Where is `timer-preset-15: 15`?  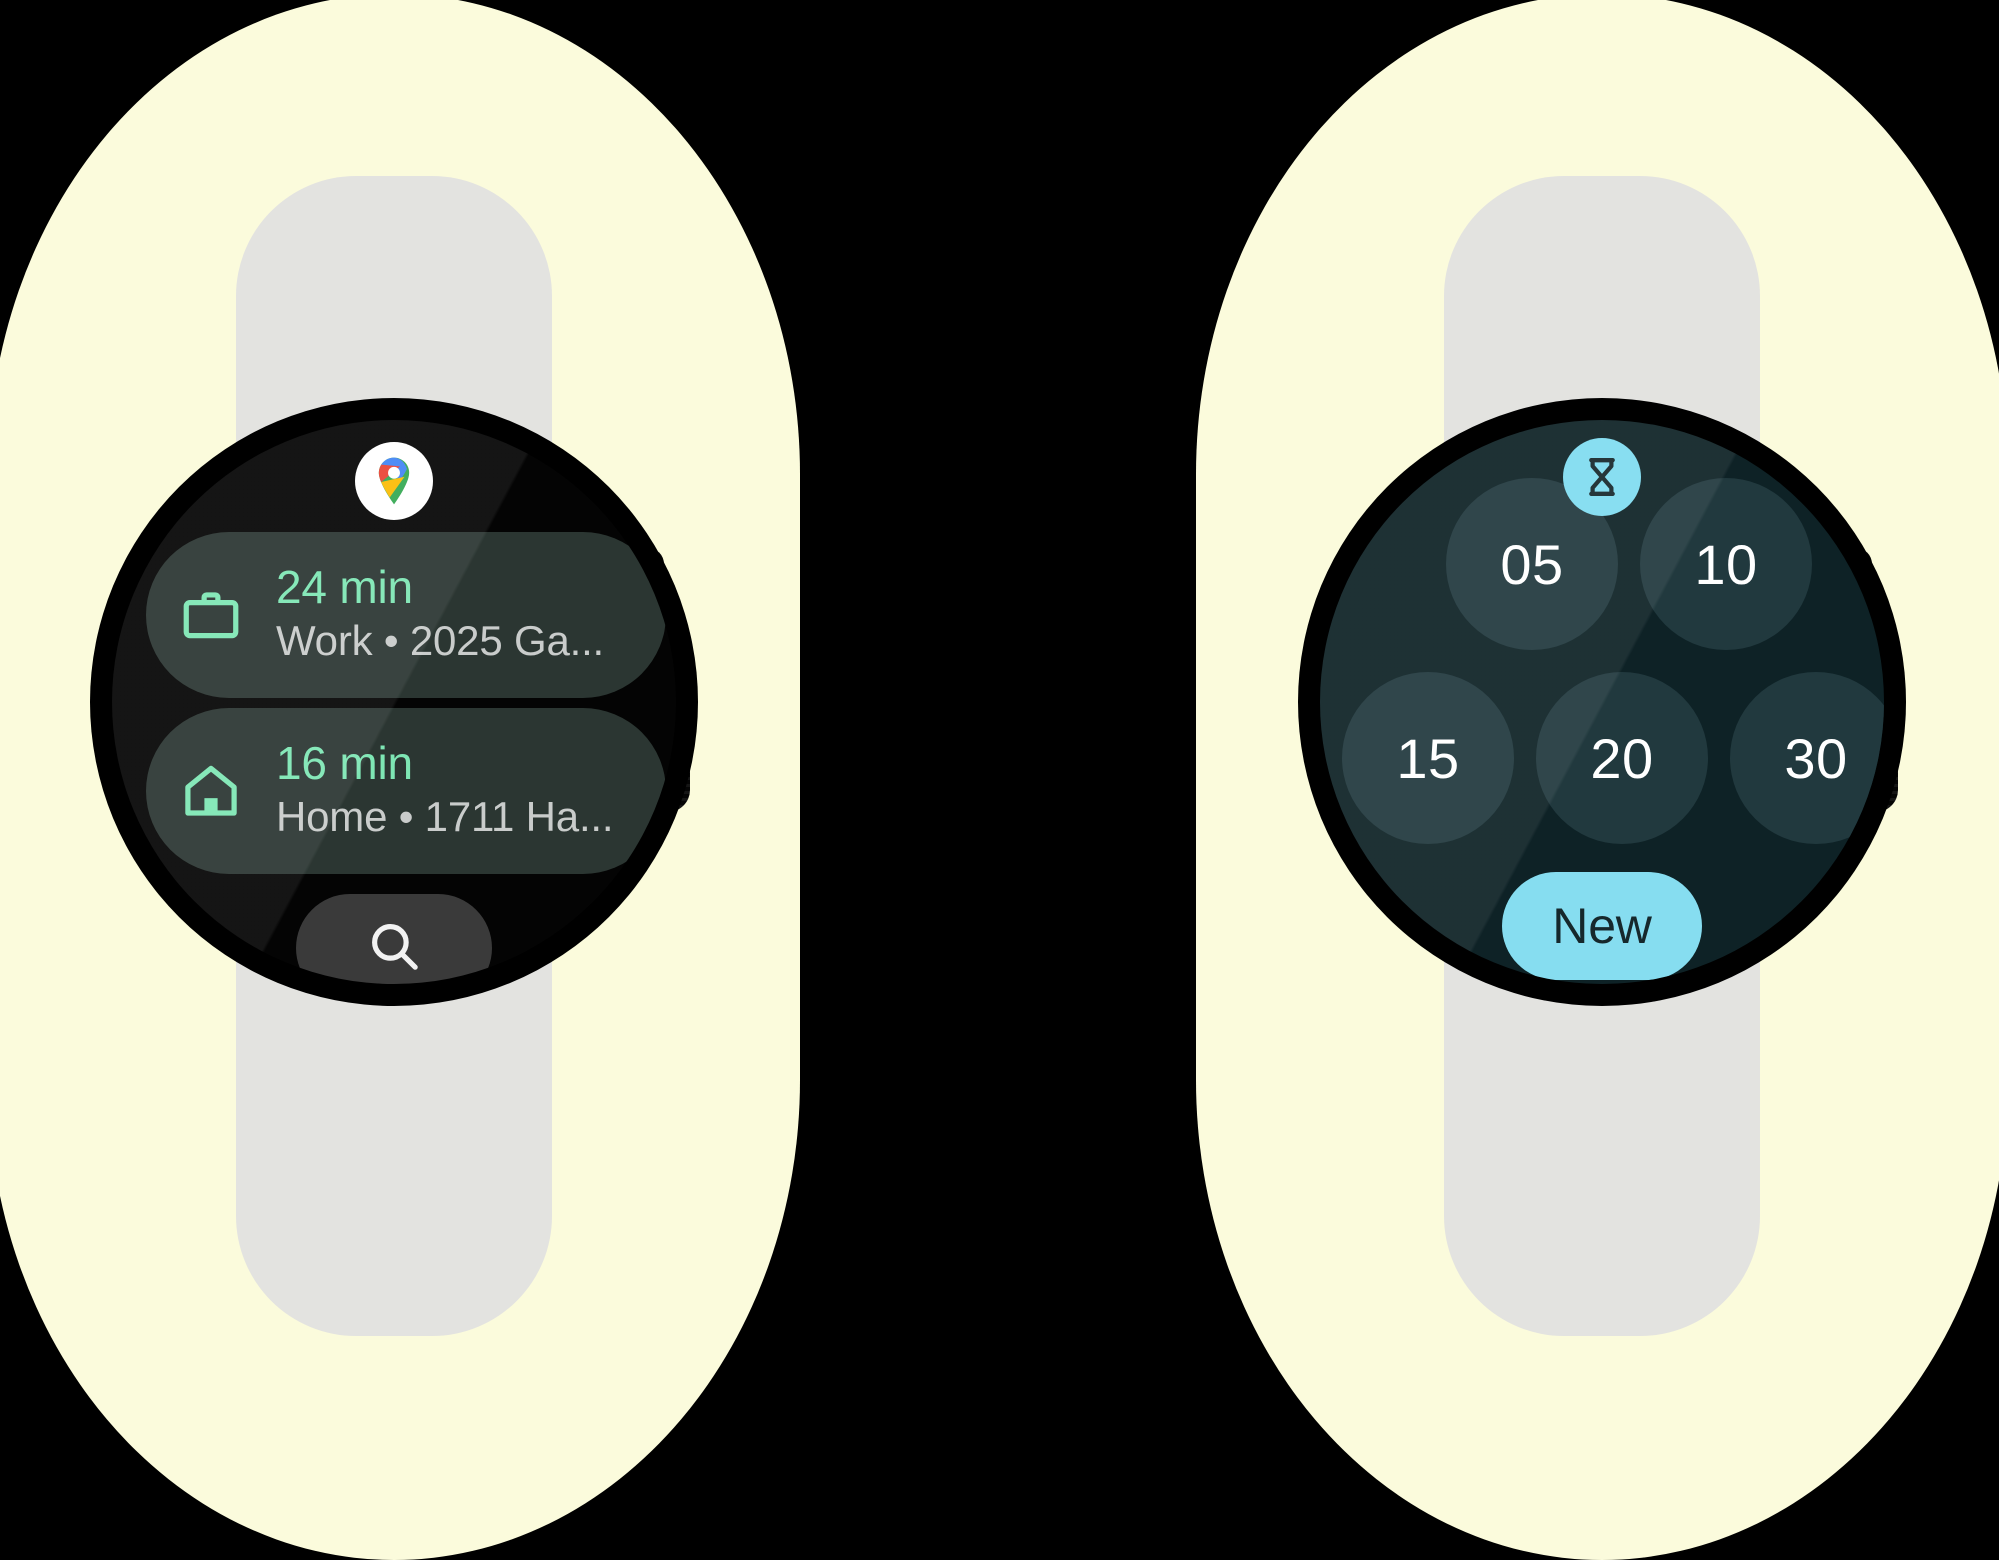
timer-preset-15: 15 is located at coordinates (1428, 758).